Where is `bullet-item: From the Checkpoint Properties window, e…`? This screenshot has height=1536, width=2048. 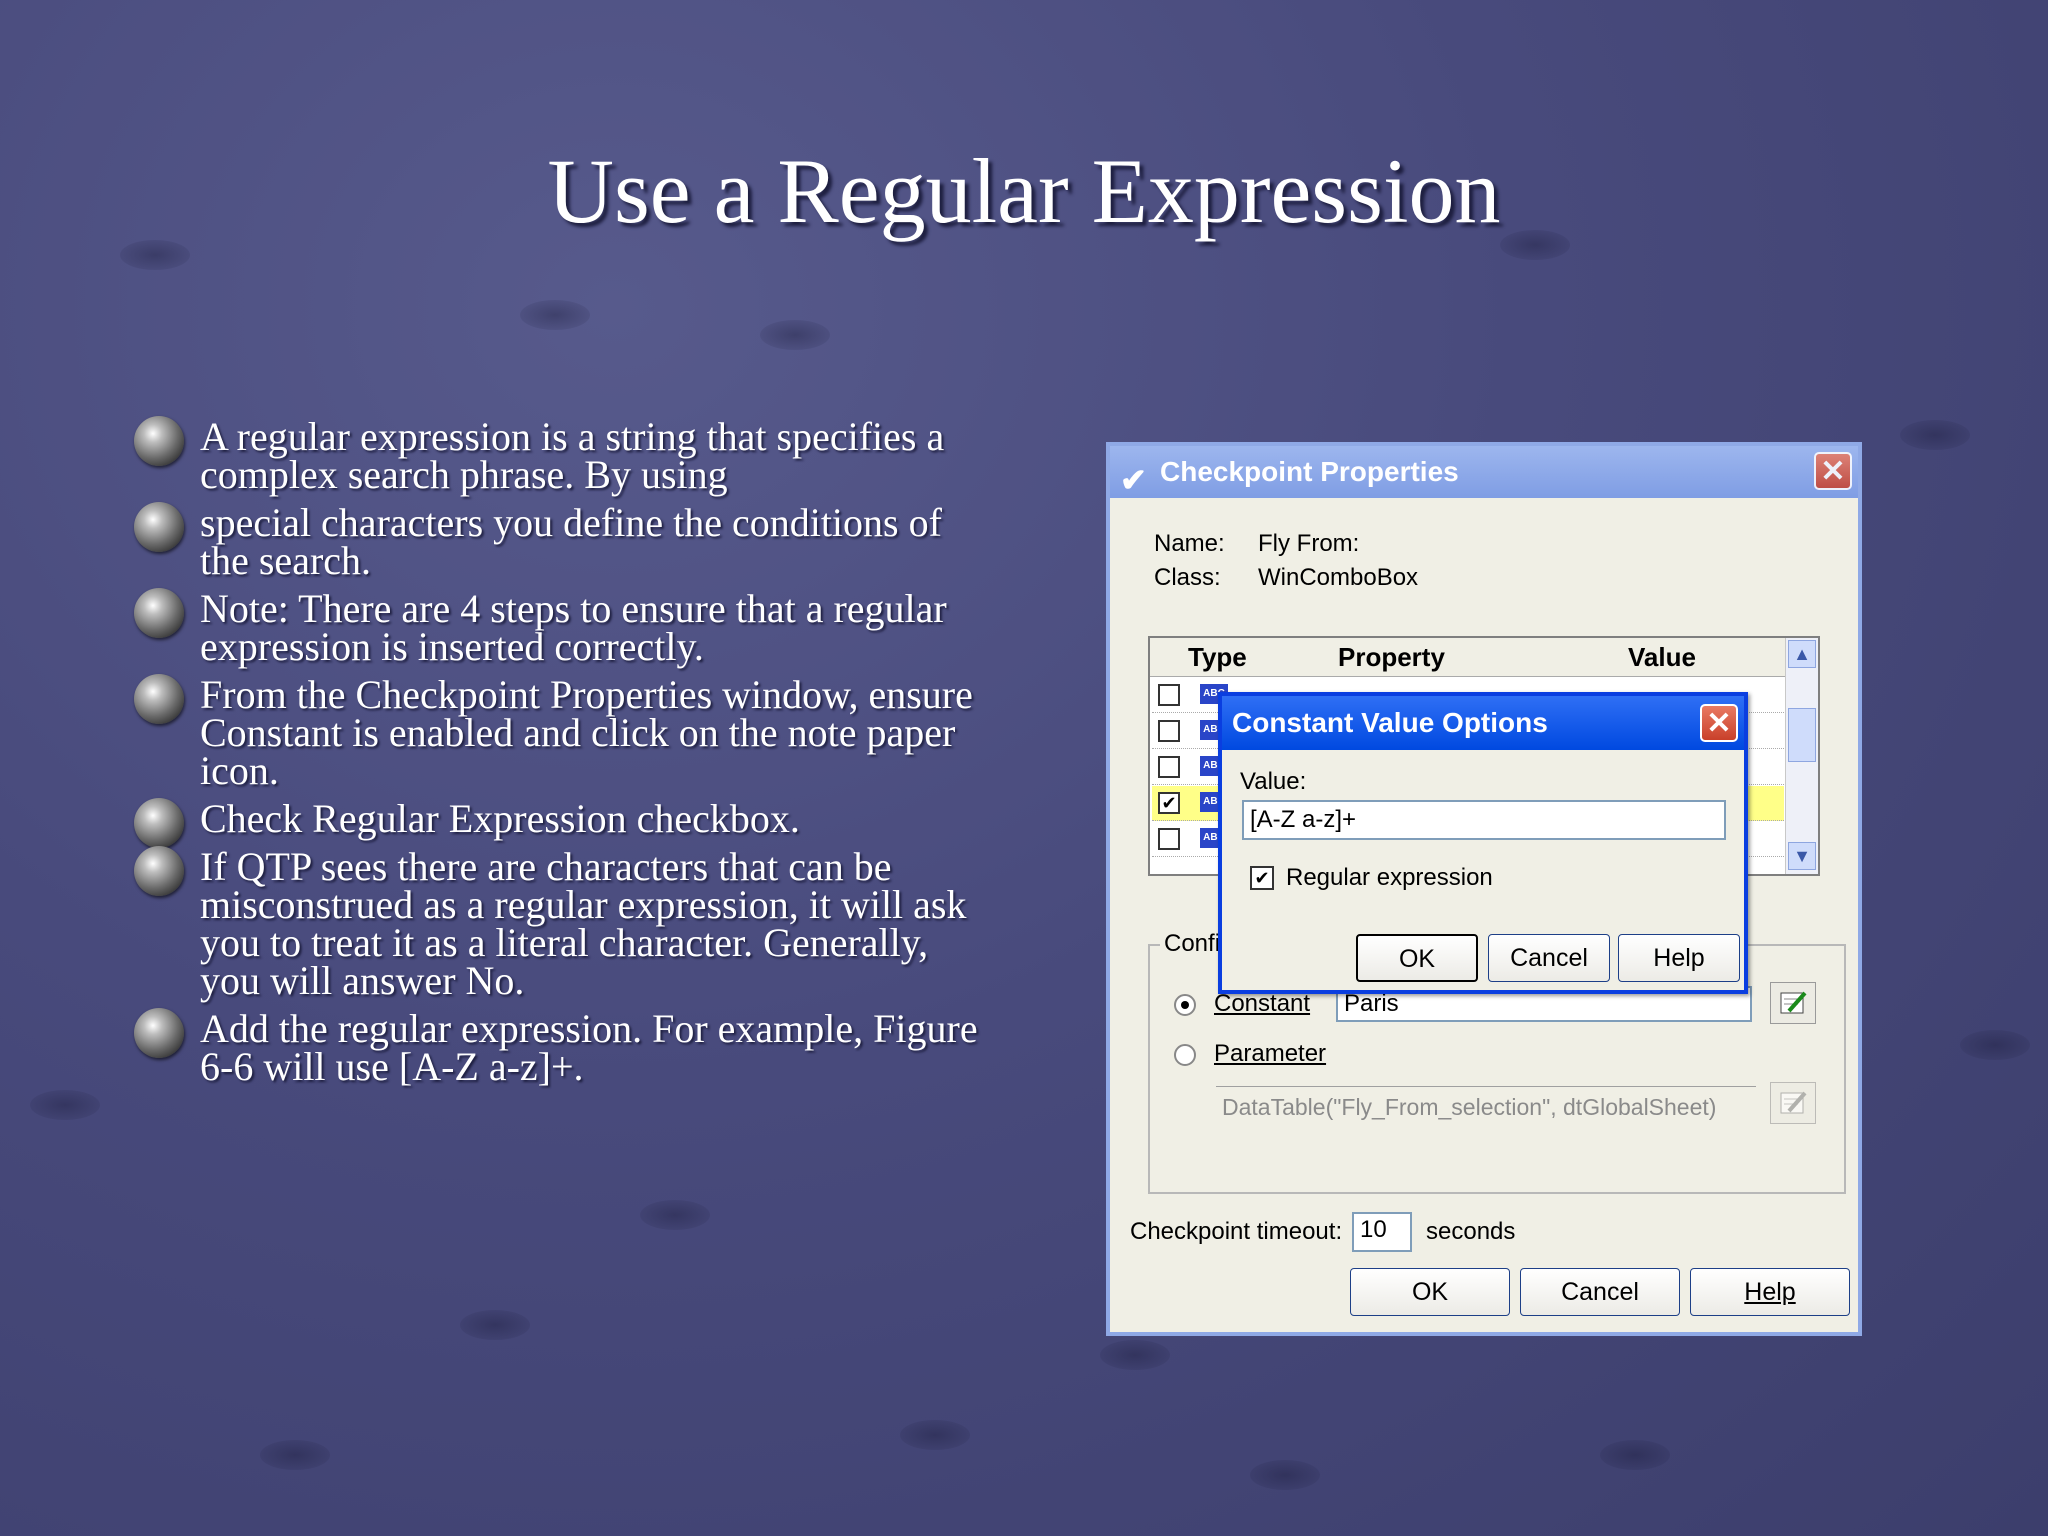 bullet-item: From the Checkpoint Properties window, e… is located at coordinates (562, 732).